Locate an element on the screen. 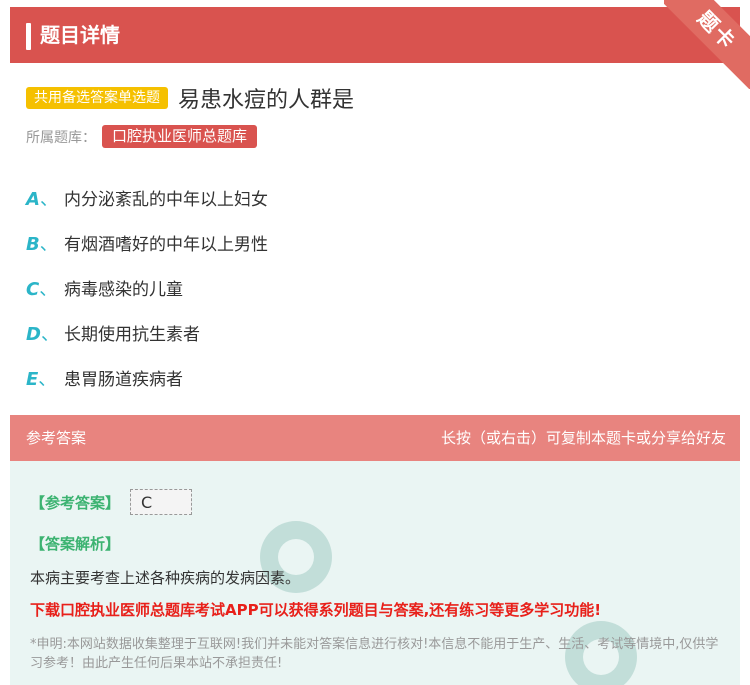 The width and height of the screenshot is (750, 685). answer-line: 【参考答案】 C is located at coordinates (111, 502).